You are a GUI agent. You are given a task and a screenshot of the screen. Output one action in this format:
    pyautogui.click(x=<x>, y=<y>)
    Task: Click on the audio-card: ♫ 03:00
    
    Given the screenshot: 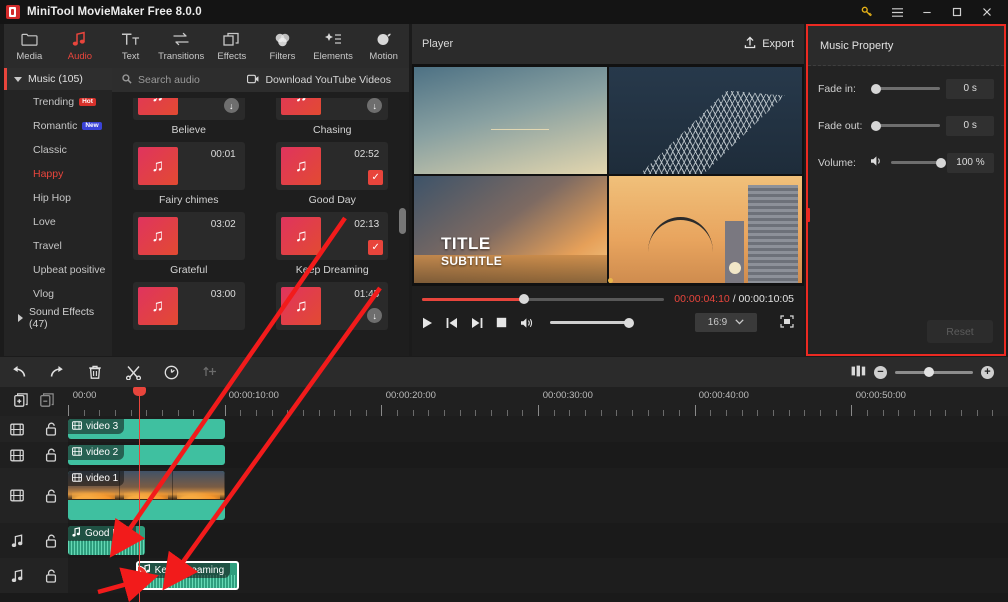 What is the action you would take?
    pyautogui.click(x=188, y=306)
    